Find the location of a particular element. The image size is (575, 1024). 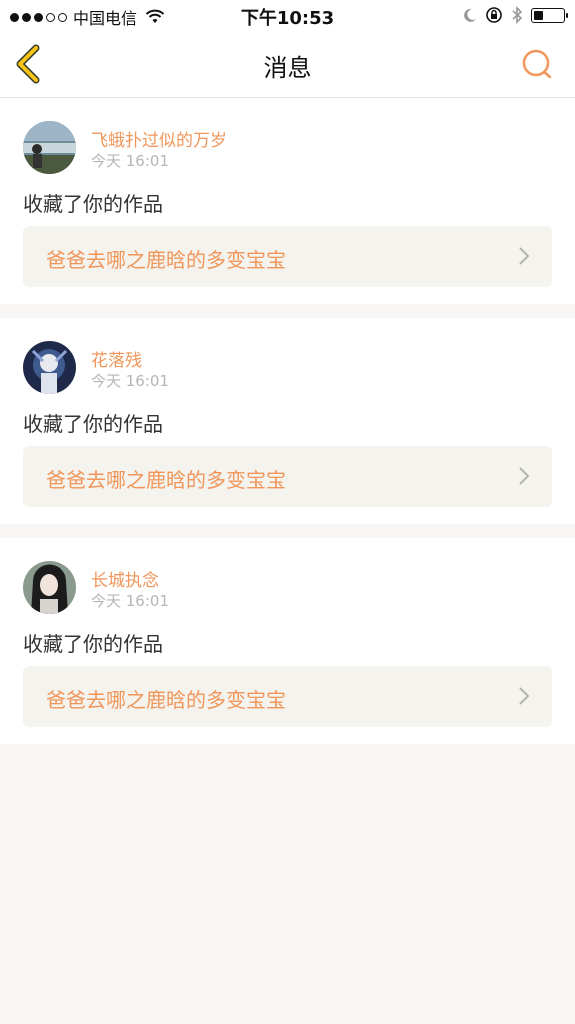

username: 长城执念 is located at coordinates (125, 578).